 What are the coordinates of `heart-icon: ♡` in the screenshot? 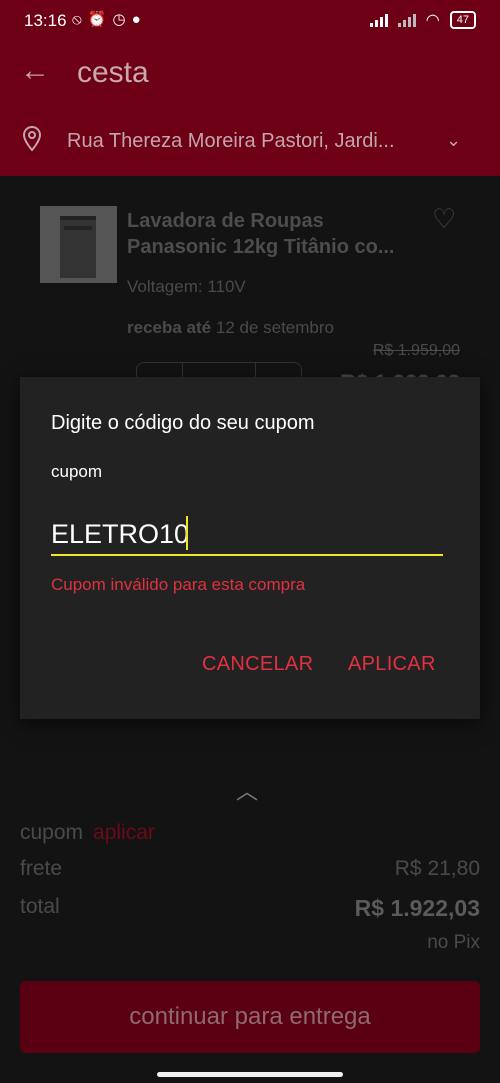 It's located at (444, 219).